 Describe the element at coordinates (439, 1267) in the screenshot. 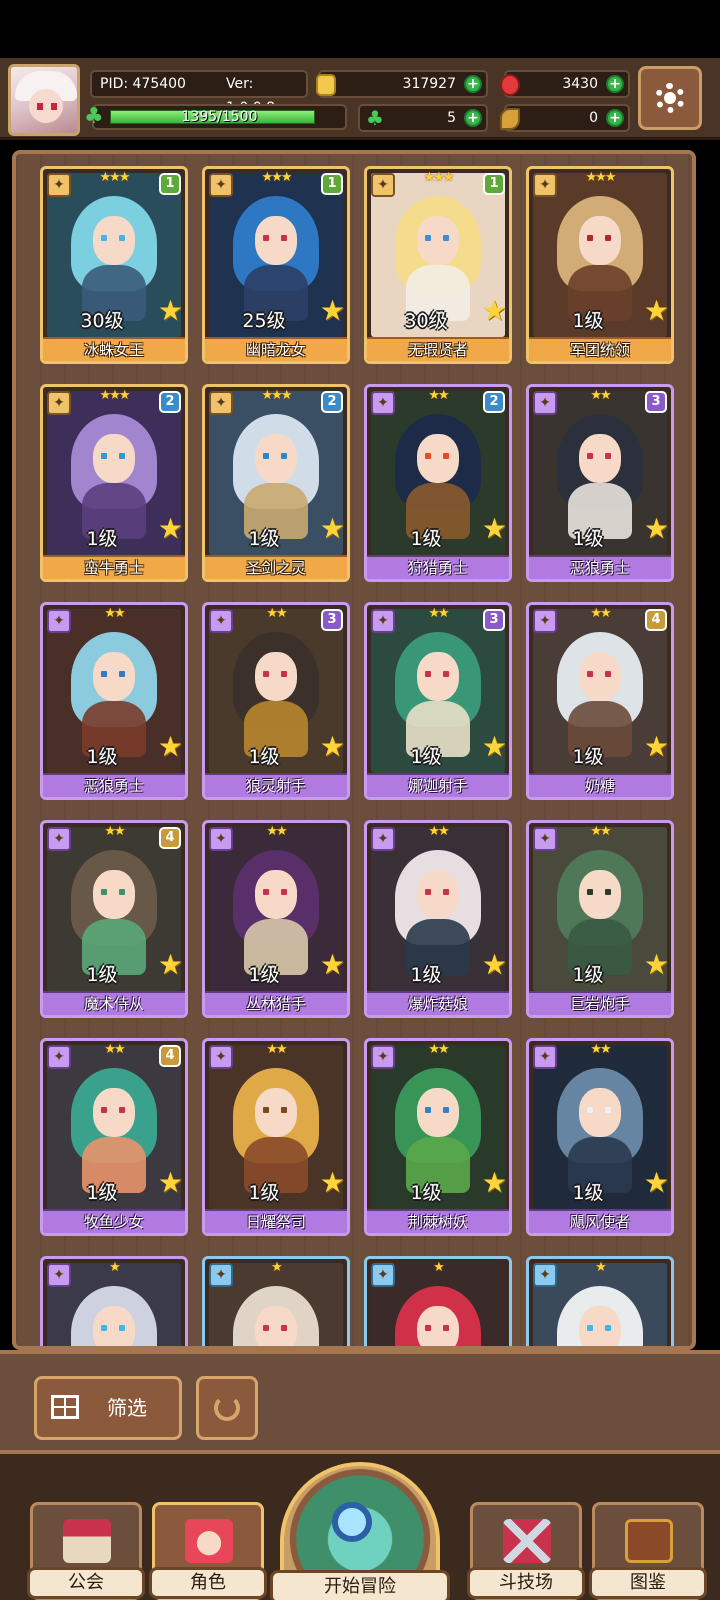

I see `star-rating: ★` at that location.